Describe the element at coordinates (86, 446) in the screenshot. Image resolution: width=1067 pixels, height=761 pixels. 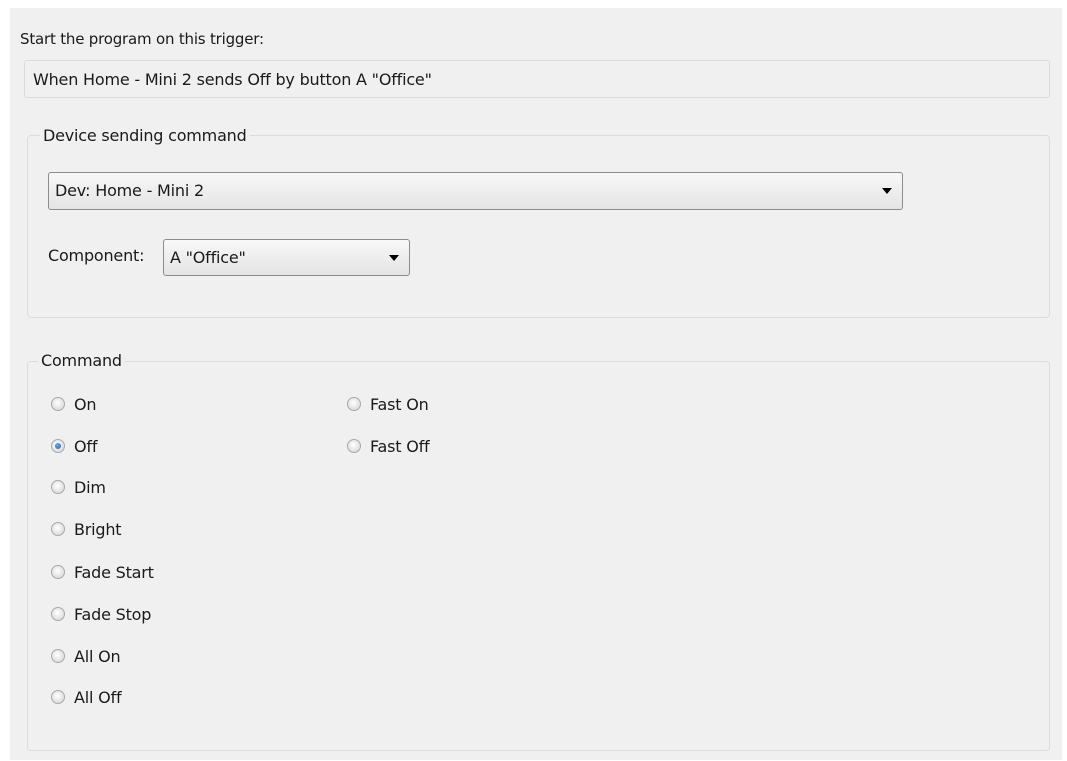
I see `radio-label: Off` at that location.